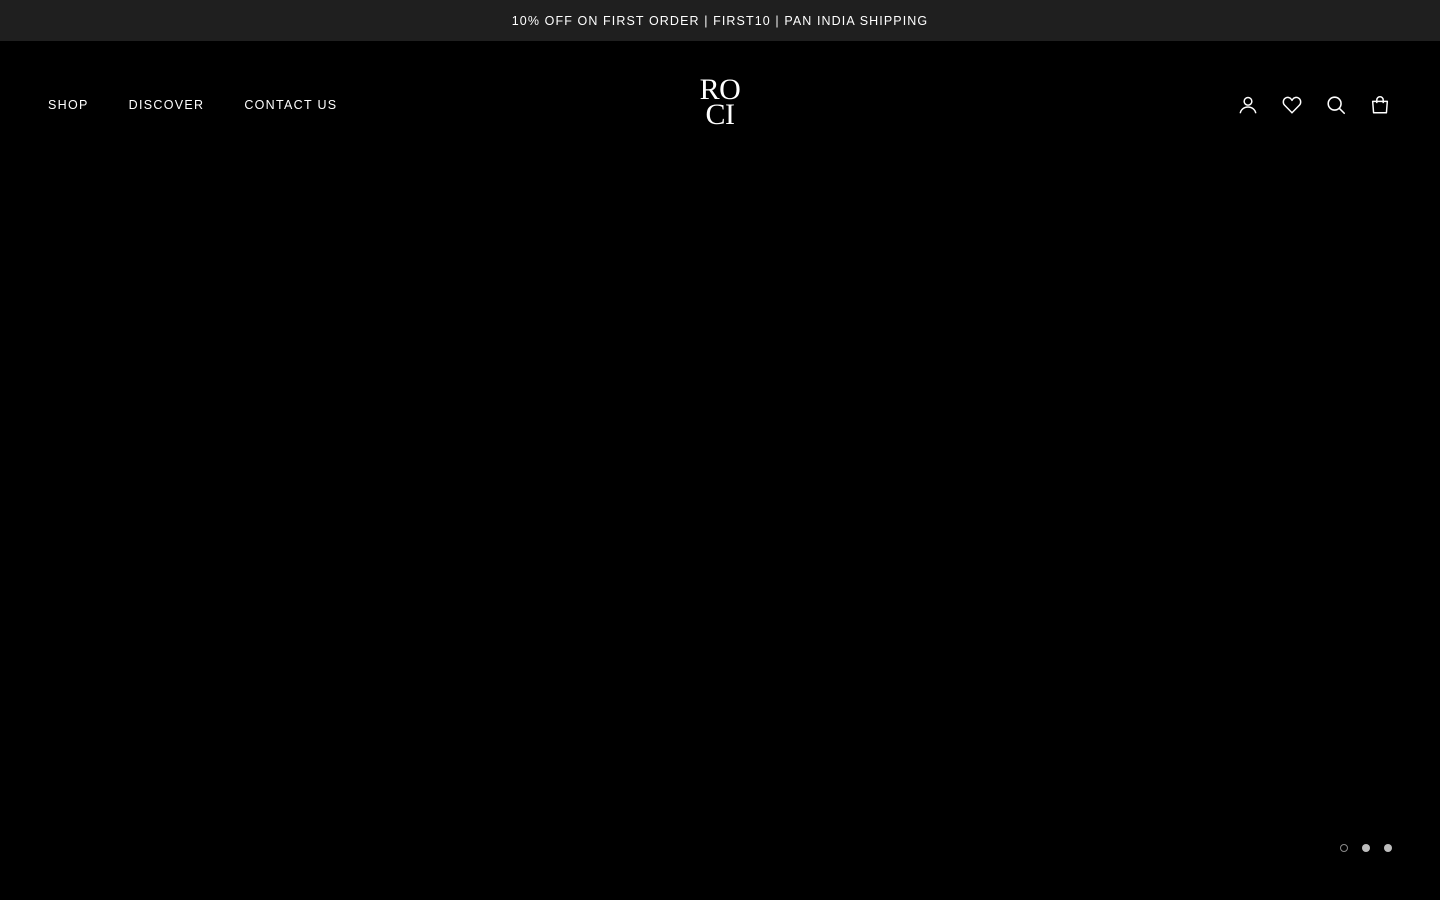 The height and width of the screenshot is (900, 1440). What do you see at coordinates (720, 114) in the screenshot?
I see `logo-line-2: CI` at bounding box center [720, 114].